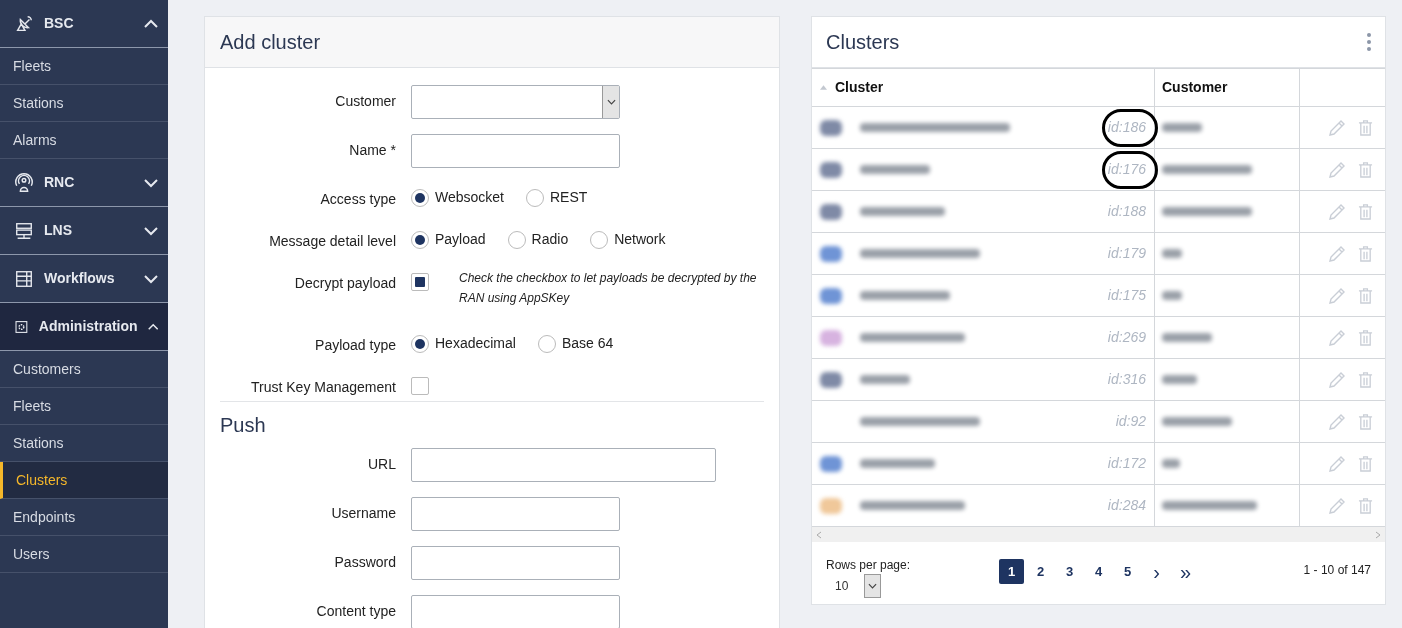 This screenshot has height=628, width=1402. What do you see at coordinates (84, 554) in the screenshot?
I see `nav-item: Users` at bounding box center [84, 554].